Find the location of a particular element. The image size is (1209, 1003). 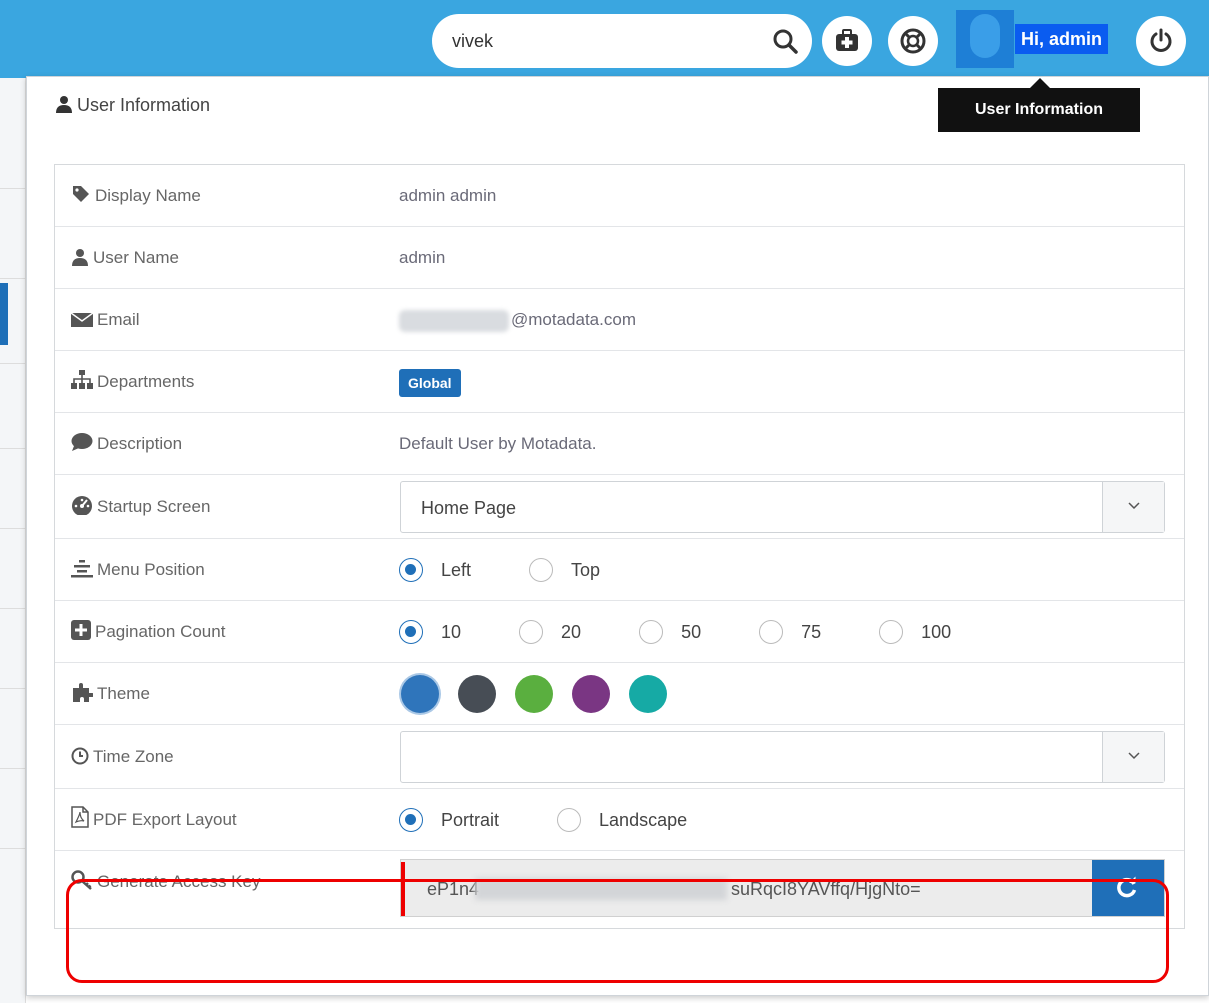

pagination-count-radios: 10 20 50 75 100 is located at coordinates (704, 632).